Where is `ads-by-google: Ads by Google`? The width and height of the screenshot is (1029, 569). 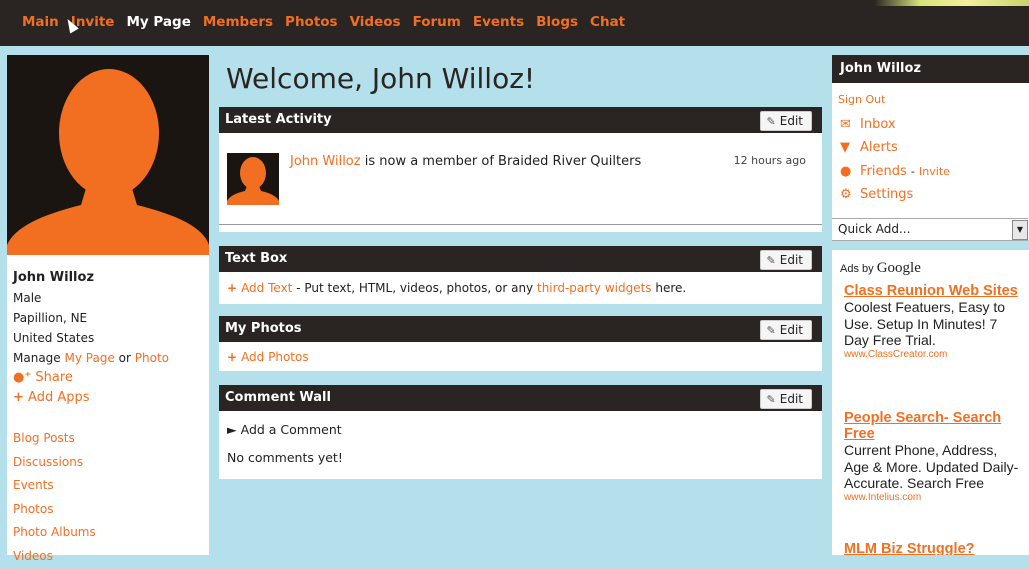 ads-by-google: Ads by Google is located at coordinates (880, 268).